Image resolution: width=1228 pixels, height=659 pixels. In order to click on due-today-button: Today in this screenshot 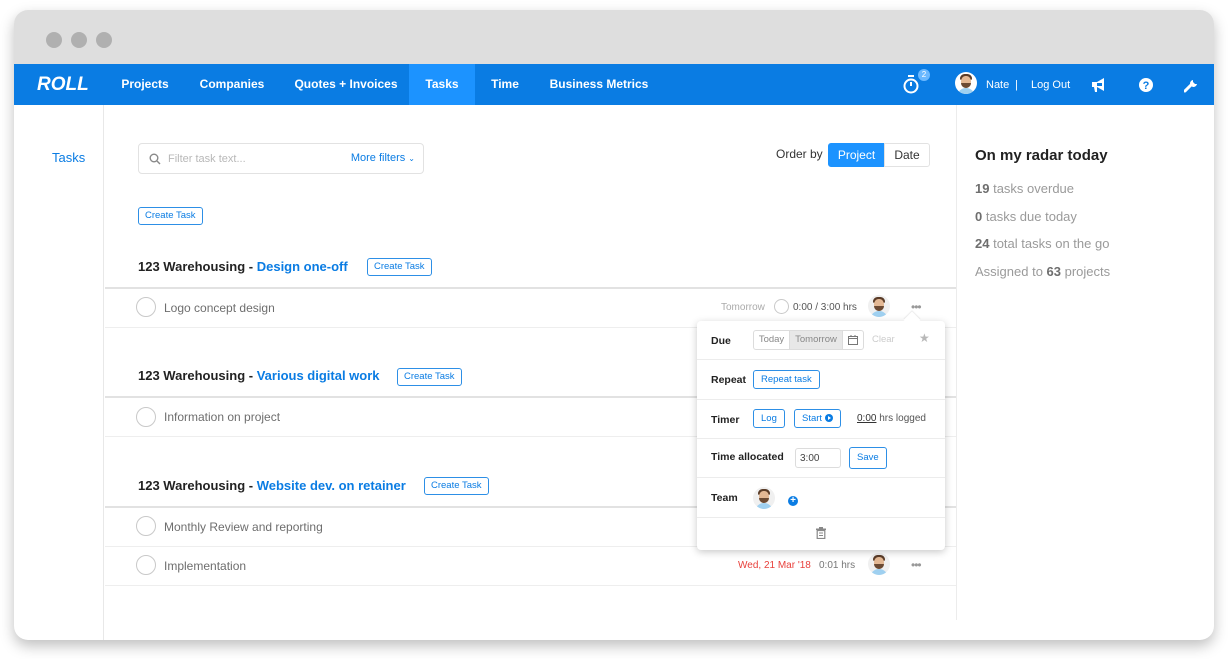, I will do `click(771, 340)`.